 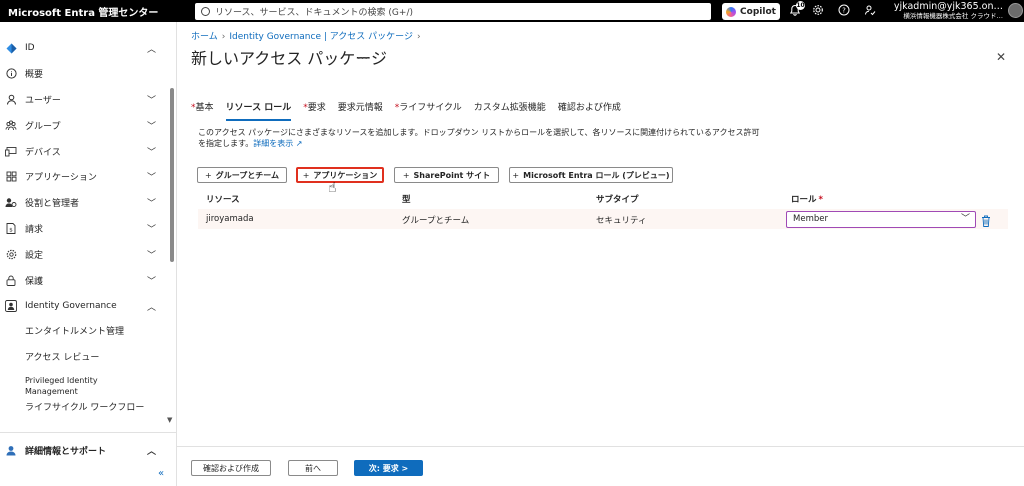 What do you see at coordinates (84, 73) in the screenshot?
I see `sidebar-item-overview: 概要` at bounding box center [84, 73].